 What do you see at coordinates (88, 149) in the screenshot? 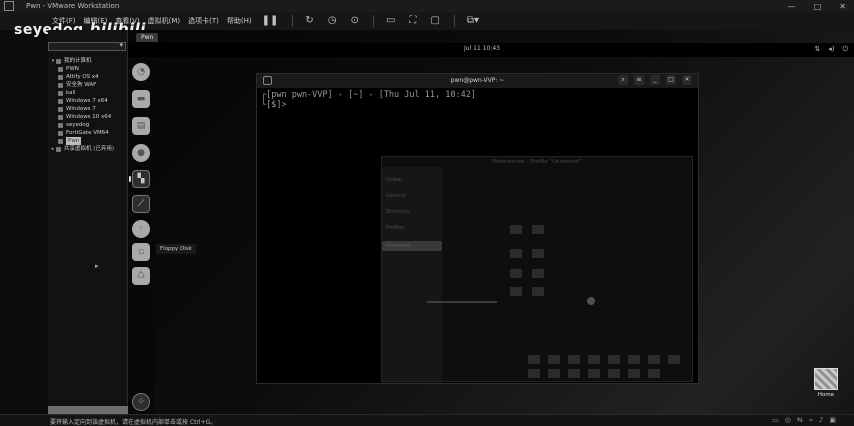
I see `tree-shared: ▸ 共享虚拟机 (已弃用)` at bounding box center [88, 149].